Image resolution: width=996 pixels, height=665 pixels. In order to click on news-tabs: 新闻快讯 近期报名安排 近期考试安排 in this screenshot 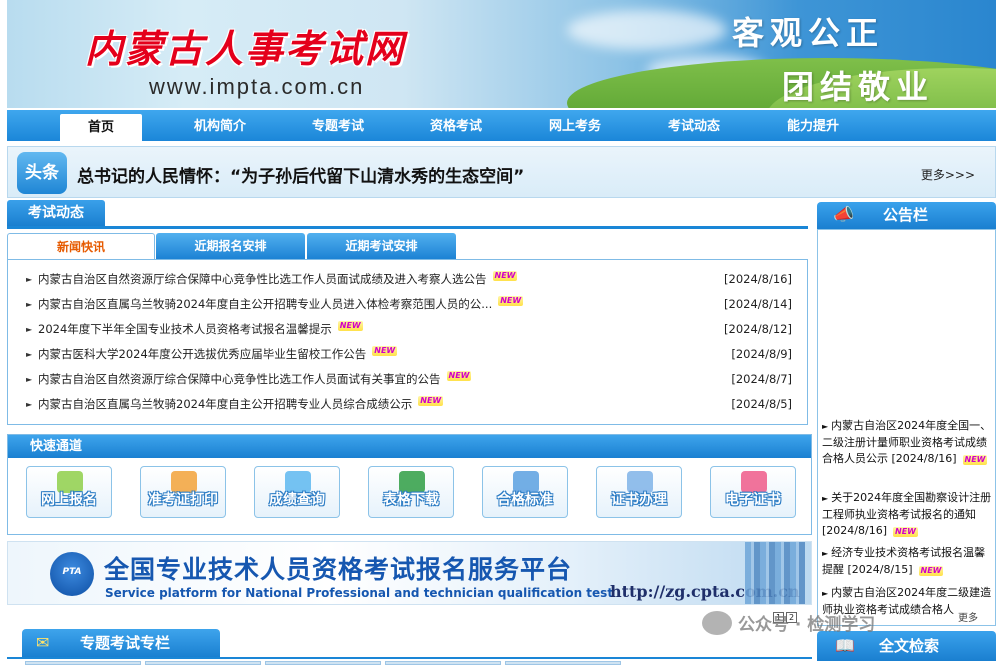, I will do `click(407, 246)`.